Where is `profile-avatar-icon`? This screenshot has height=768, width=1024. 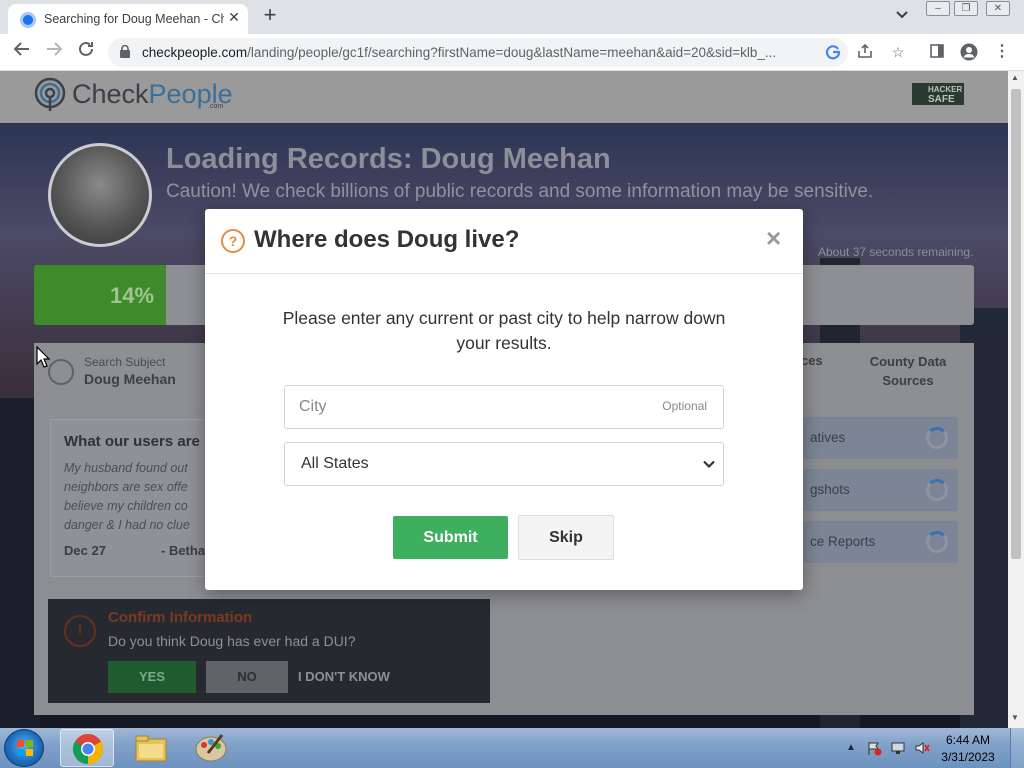 profile-avatar-icon is located at coordinates (969, 52).